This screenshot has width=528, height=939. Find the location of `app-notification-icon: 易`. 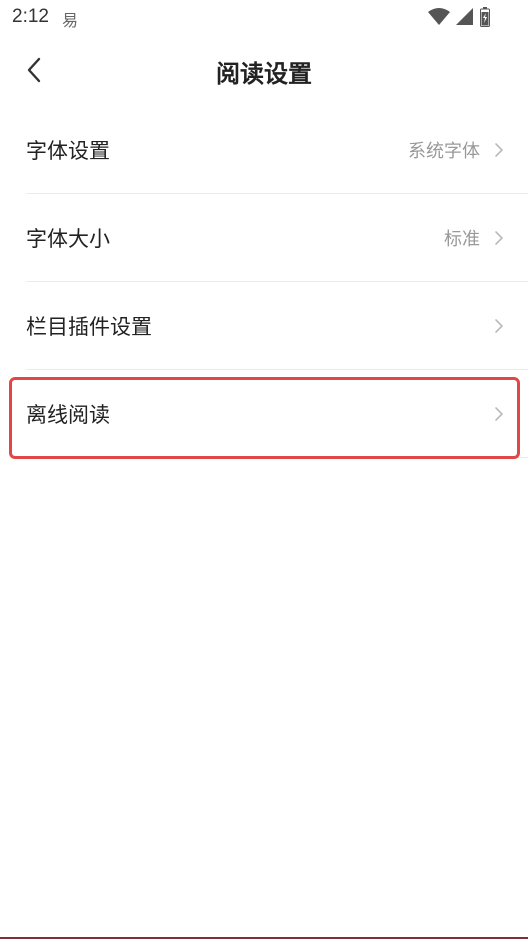

app-notification-icon: 易 is located at coordinates (70, 20).